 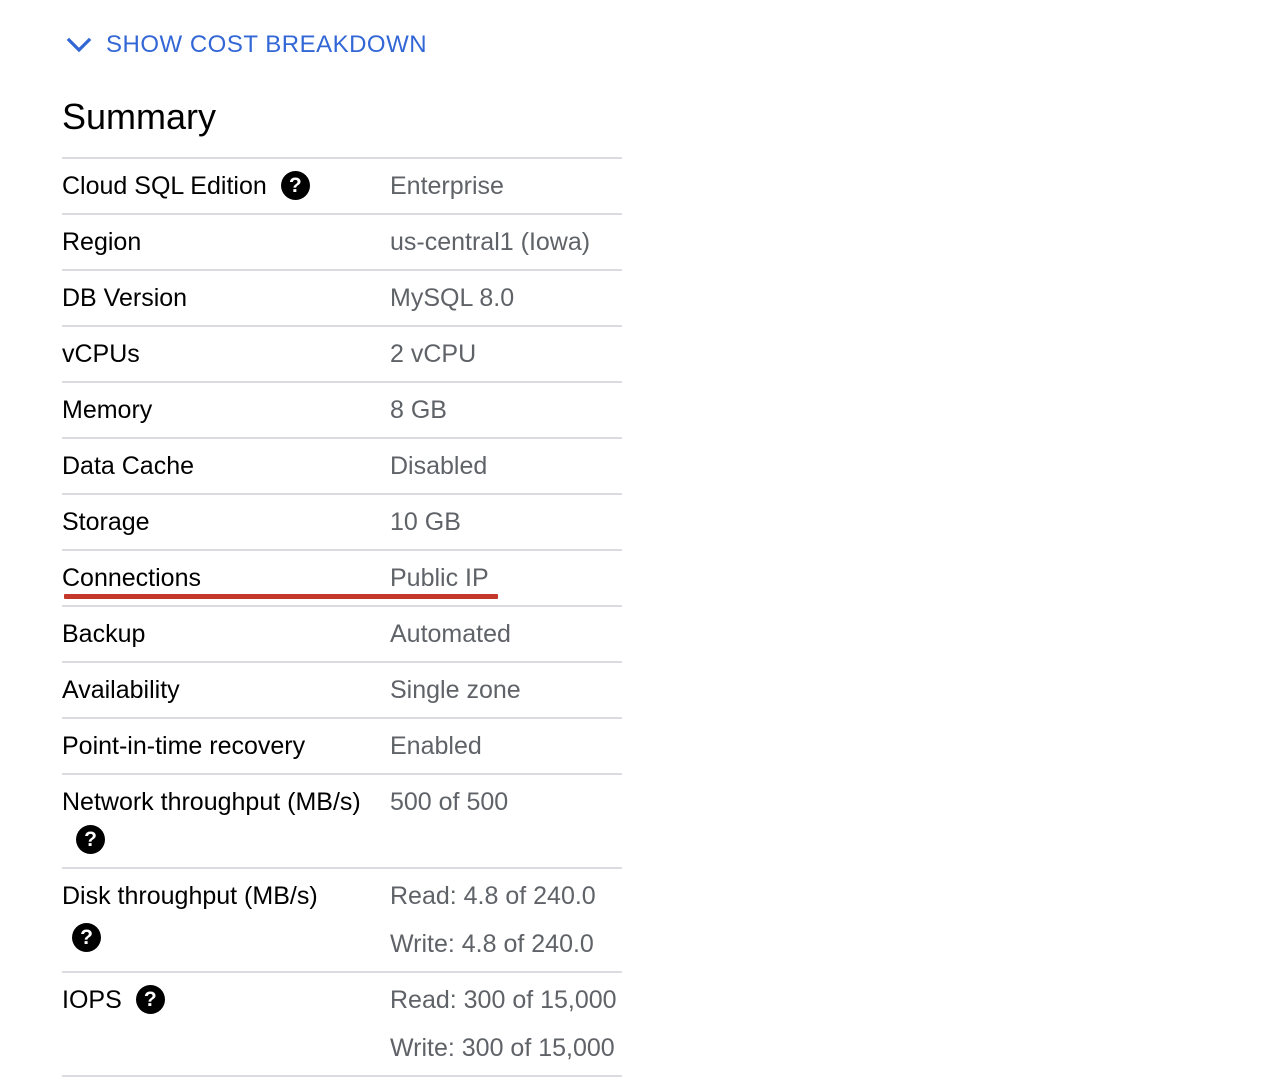 I want to click on summary-row-network-throughput: Network throughput (MB/s)? 500 of 500, so click(x=342, y=822).